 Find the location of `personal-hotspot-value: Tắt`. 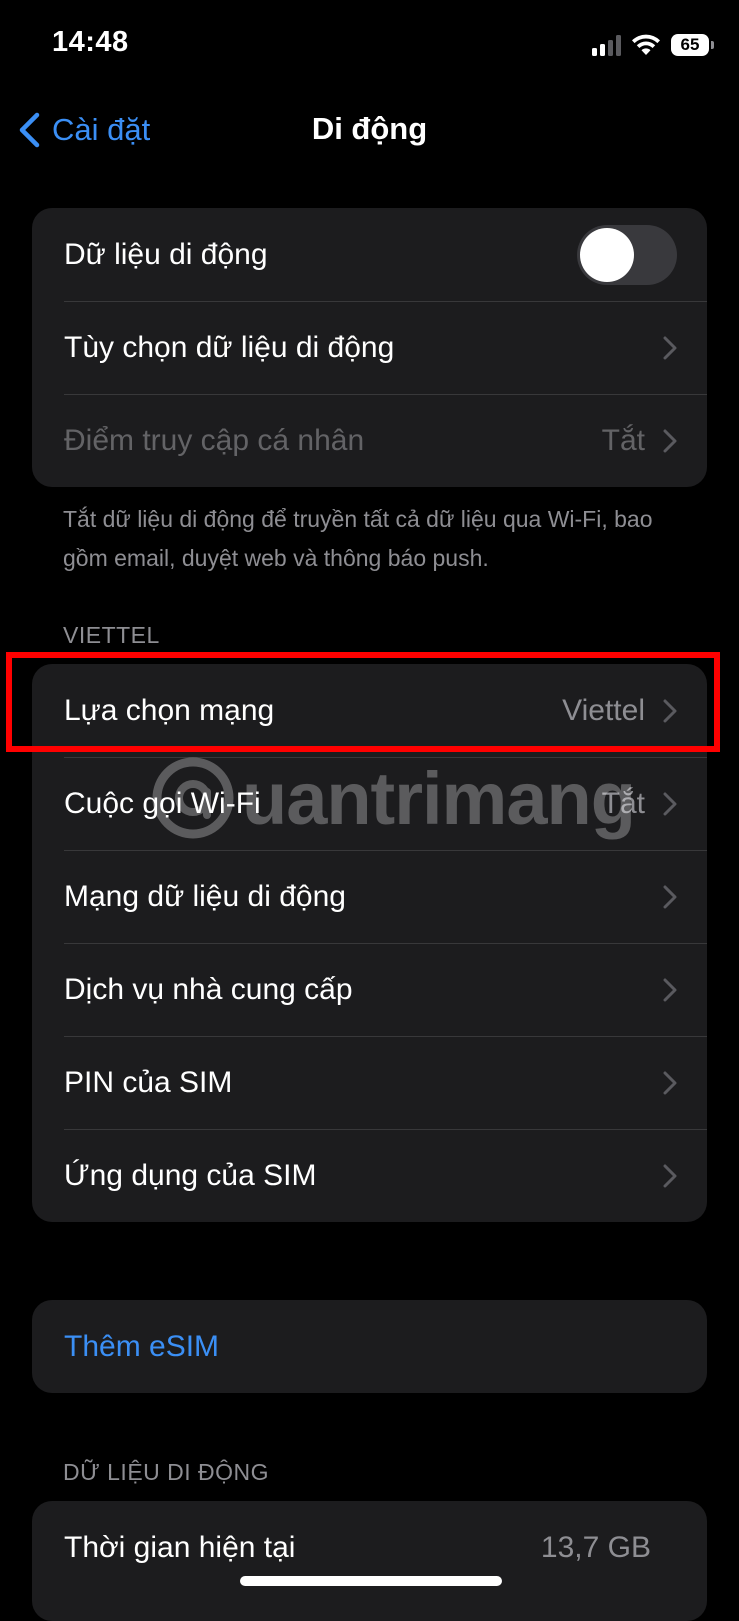

personal-hotspot-value: Tắt is located at coordinates (623, 440).